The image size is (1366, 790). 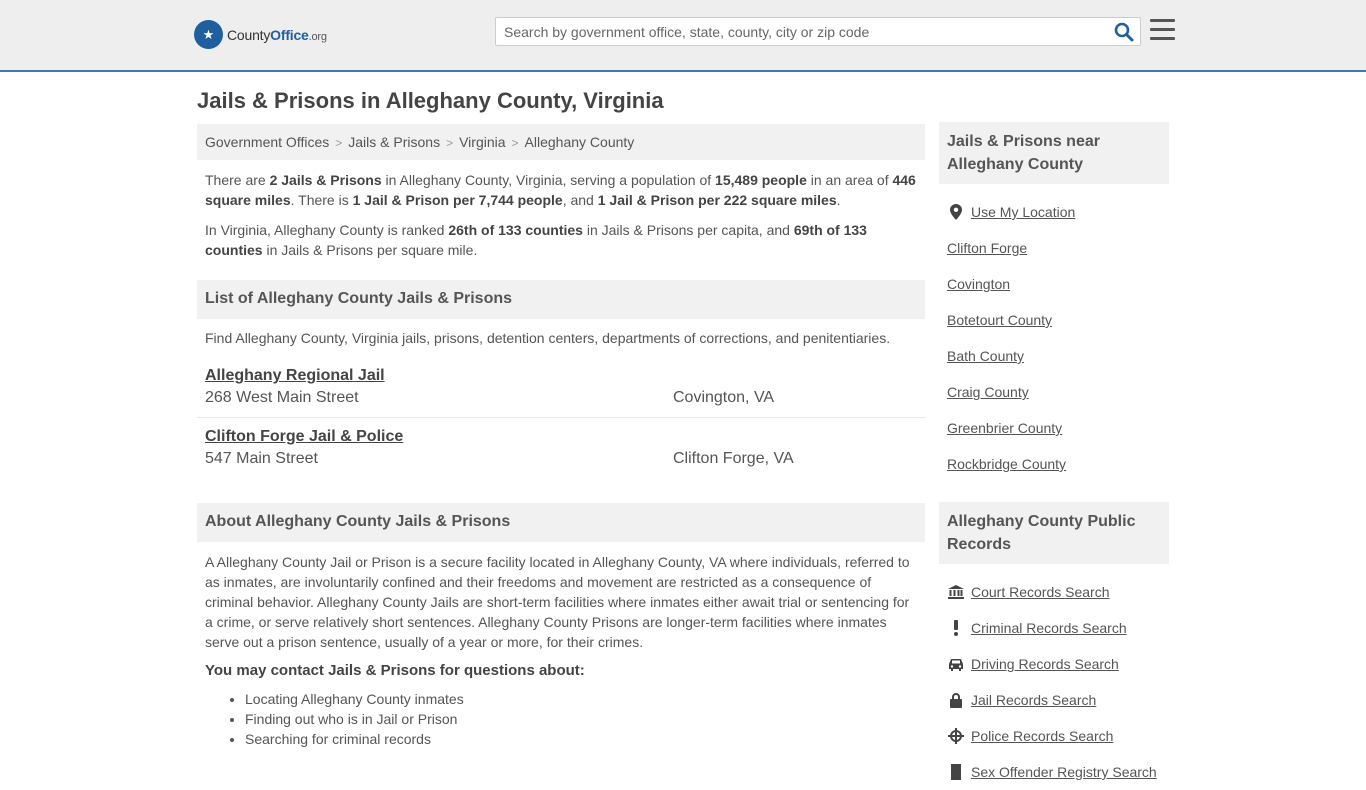 What do you see at coordinates (261, 458) in the screenshot?
I see `facility-address: 547 Main Street` at bounding box center [261, 458].